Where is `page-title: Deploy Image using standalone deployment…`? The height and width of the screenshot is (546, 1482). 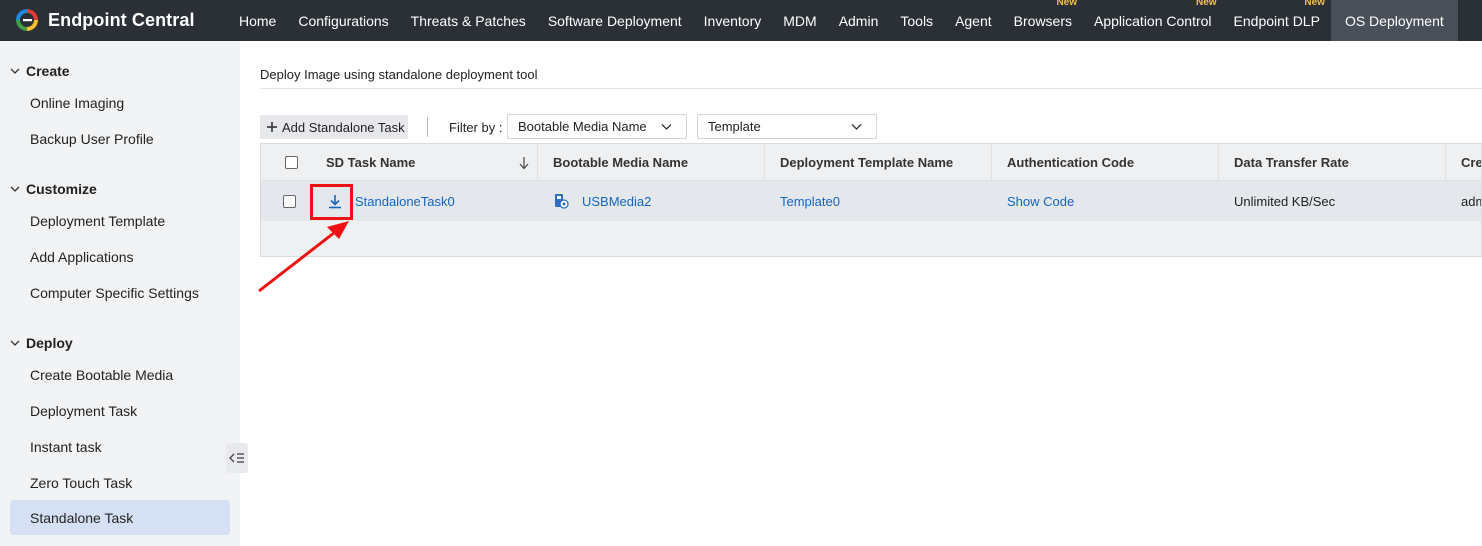
page-title: Deploy Image using standalone deployment… is located at coordinates (399, 74).